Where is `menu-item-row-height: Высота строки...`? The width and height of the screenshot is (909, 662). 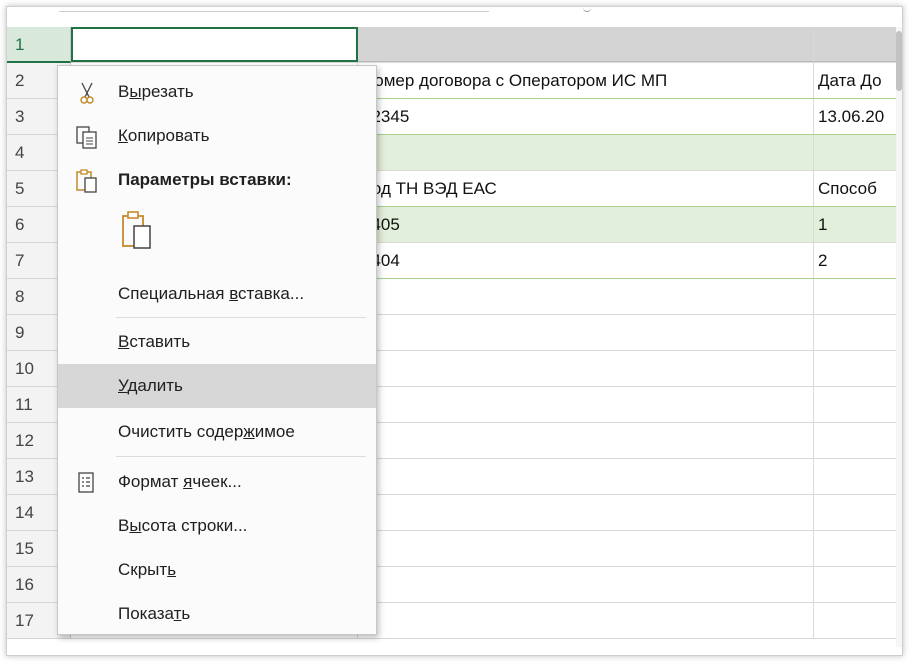
menu-item-row-height: Высота строки... is located at coordinates (217, 526).